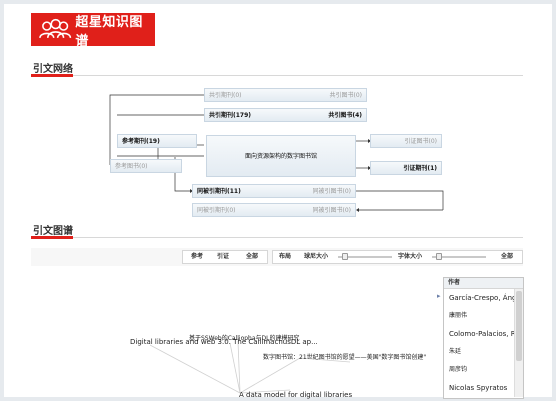 The width and height of the screenshot is (556, 401). What do you see at coordinates (439, 296) in the screenshot?
I see `collapse-arrow-icon: ▸` at bounding box center [439, 296].